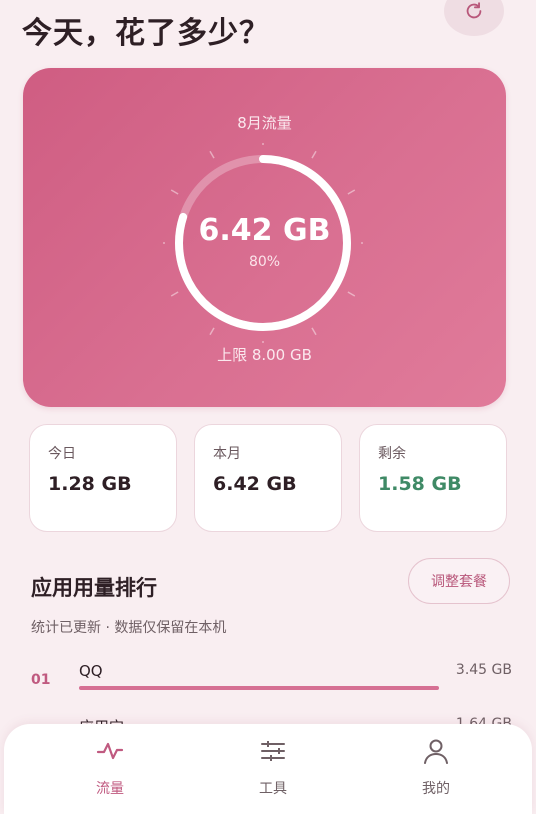  I want to click on nav-label: 流量, so click(110, 789).